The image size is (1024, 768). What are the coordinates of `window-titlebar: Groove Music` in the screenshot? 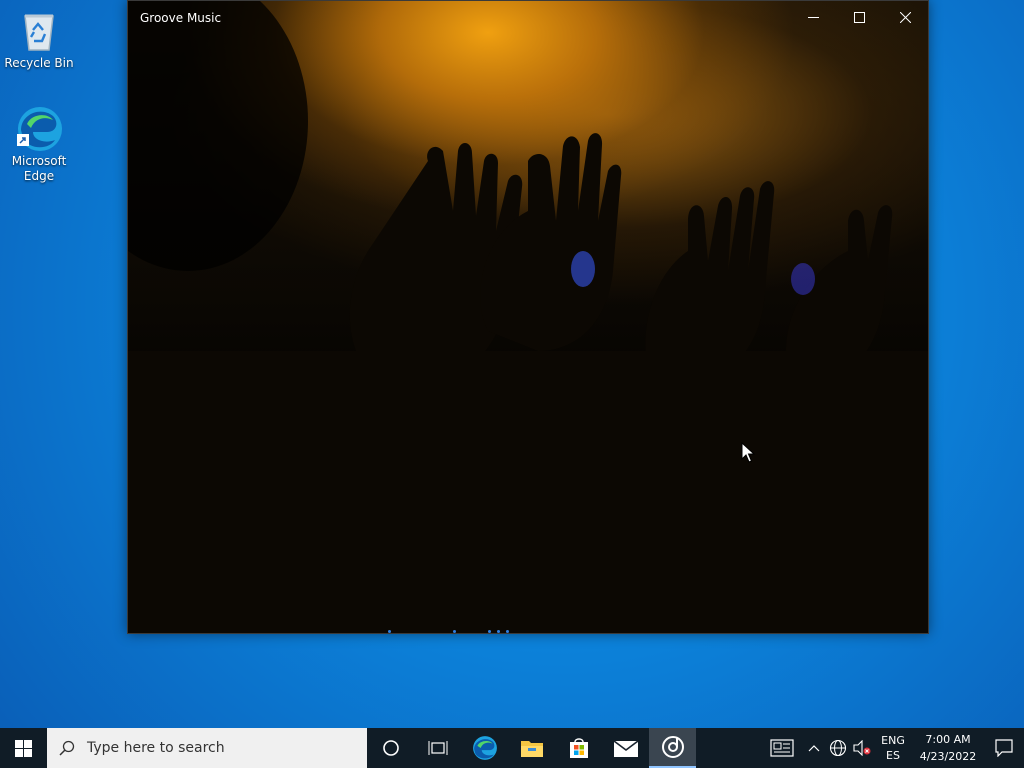 It's located at (528, 17).